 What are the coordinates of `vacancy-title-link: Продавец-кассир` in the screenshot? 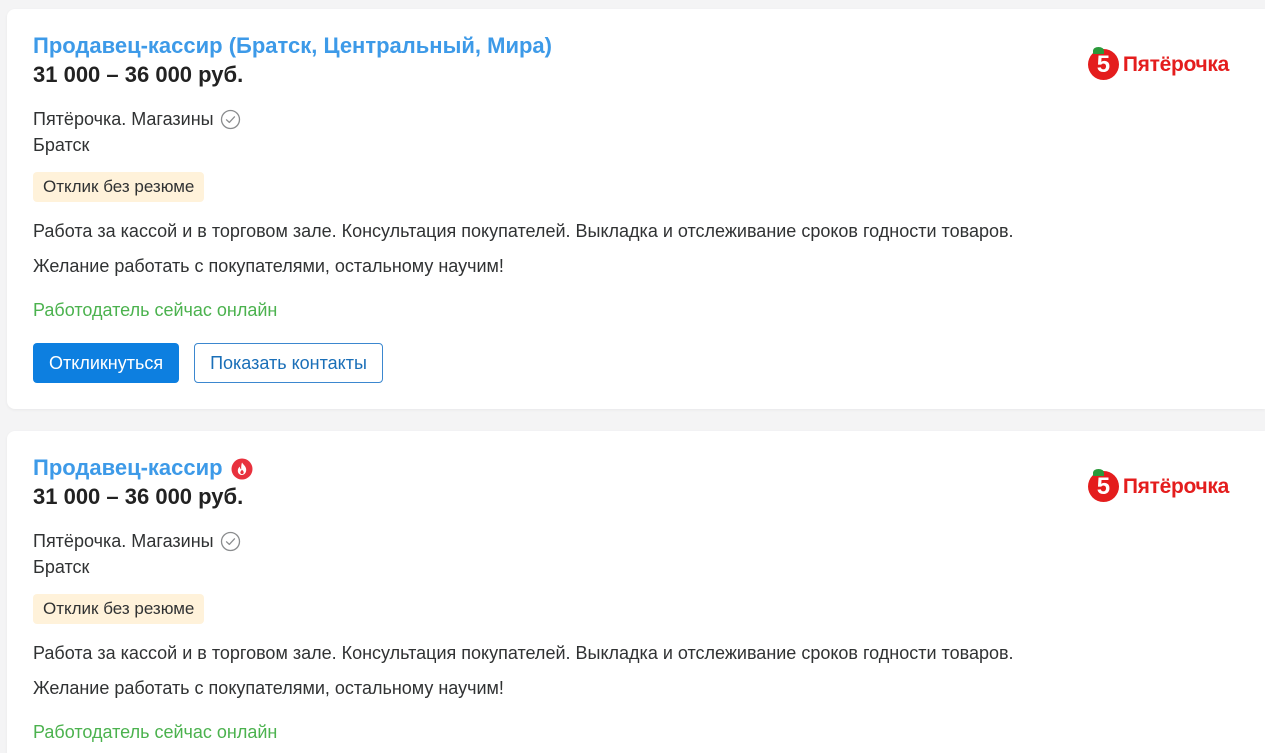 It's located at (128, 468).